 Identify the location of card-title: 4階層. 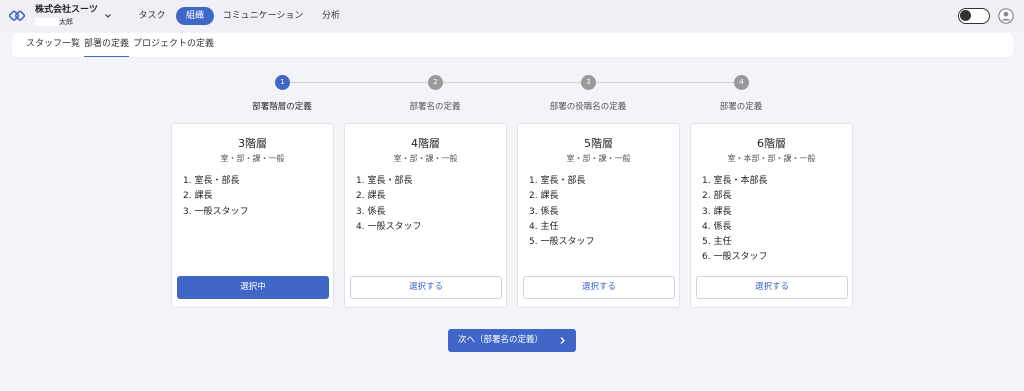
(425, 143).